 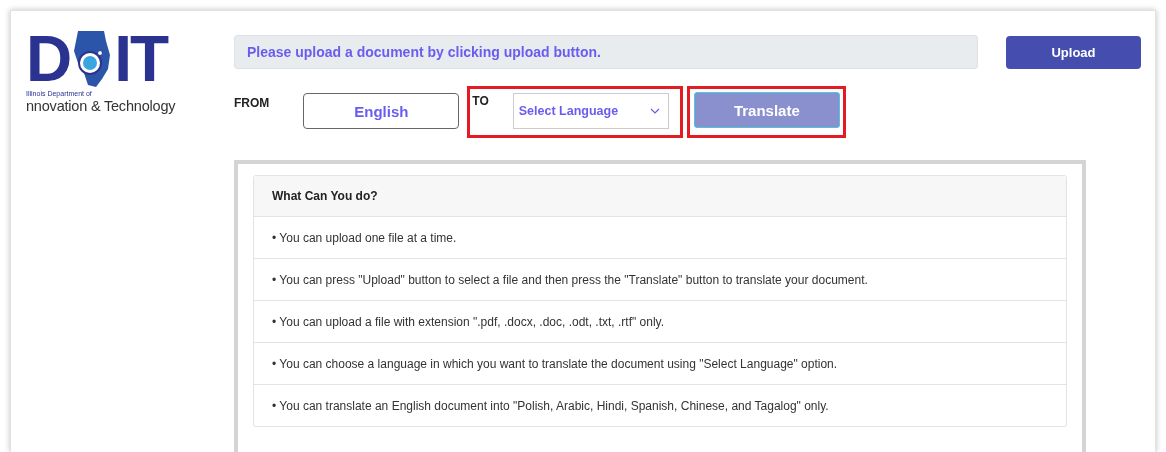 What do you see at coordinates (660, 322) in the screenshot?
I see `info-item: • You can upload a file with extension ".pdf, .docx, .doc, .odt, .txt, .rtf" only.` at bounding box center [660, 322].